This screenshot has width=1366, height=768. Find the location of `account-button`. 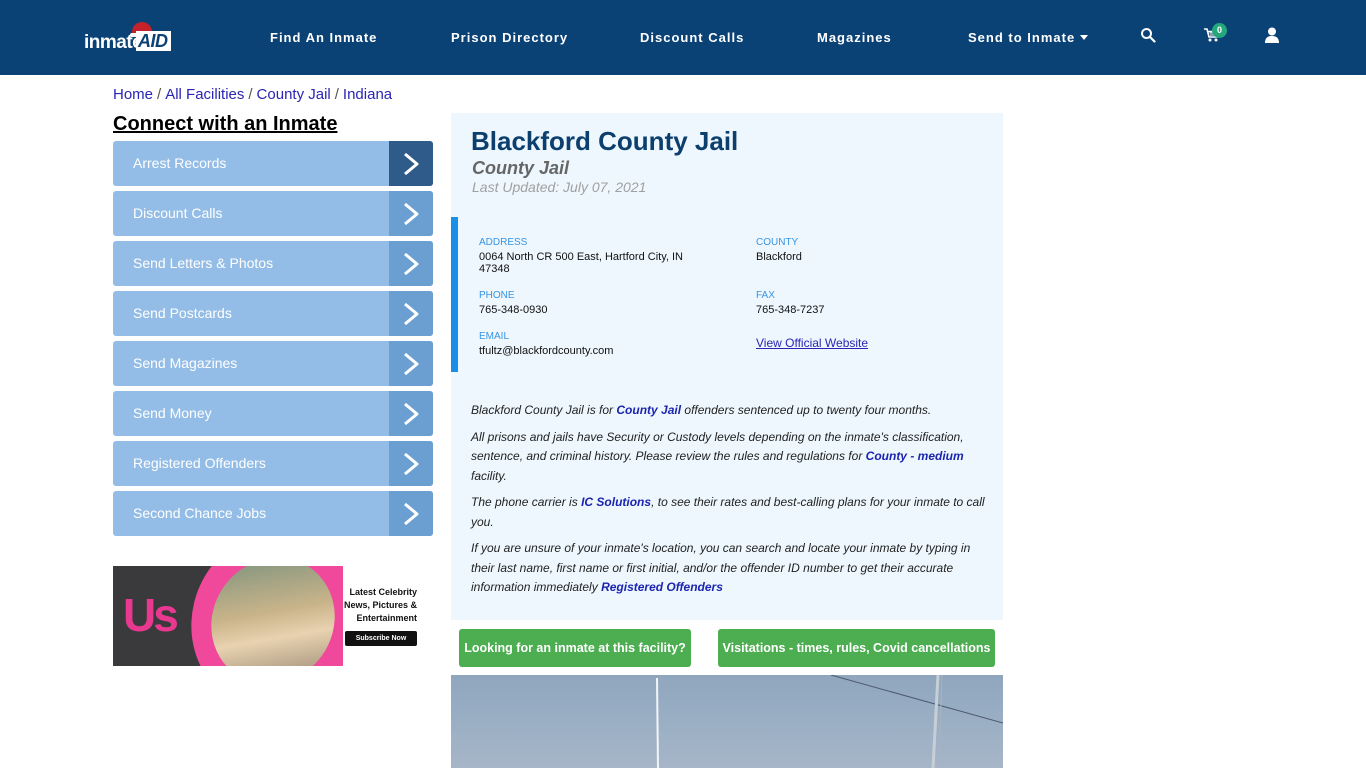

account-button is located at coordinates (1274, 36).